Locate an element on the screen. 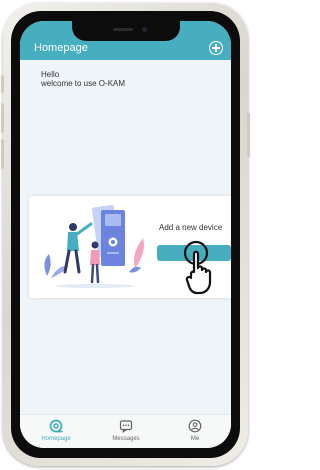  add-device-label: Add a new device is located at coordinates (191, 227).